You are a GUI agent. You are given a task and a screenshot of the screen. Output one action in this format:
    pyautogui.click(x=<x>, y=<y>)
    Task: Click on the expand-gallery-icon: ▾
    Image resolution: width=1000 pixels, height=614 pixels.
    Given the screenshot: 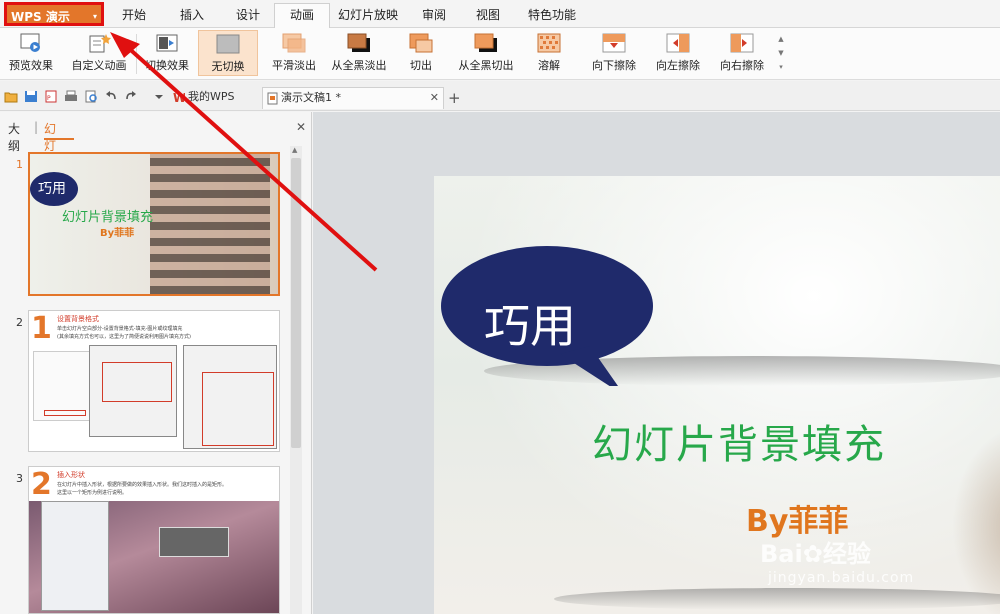 What is the action you would take?
    pyautogui.click(x=781, y=67)
    